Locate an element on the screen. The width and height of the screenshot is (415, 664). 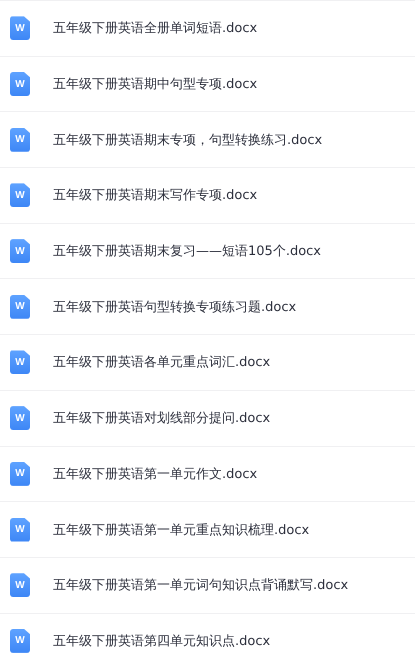
file-row: W 五年级下册英语第四单元知识点.docx is located at coordinates (207, 639).